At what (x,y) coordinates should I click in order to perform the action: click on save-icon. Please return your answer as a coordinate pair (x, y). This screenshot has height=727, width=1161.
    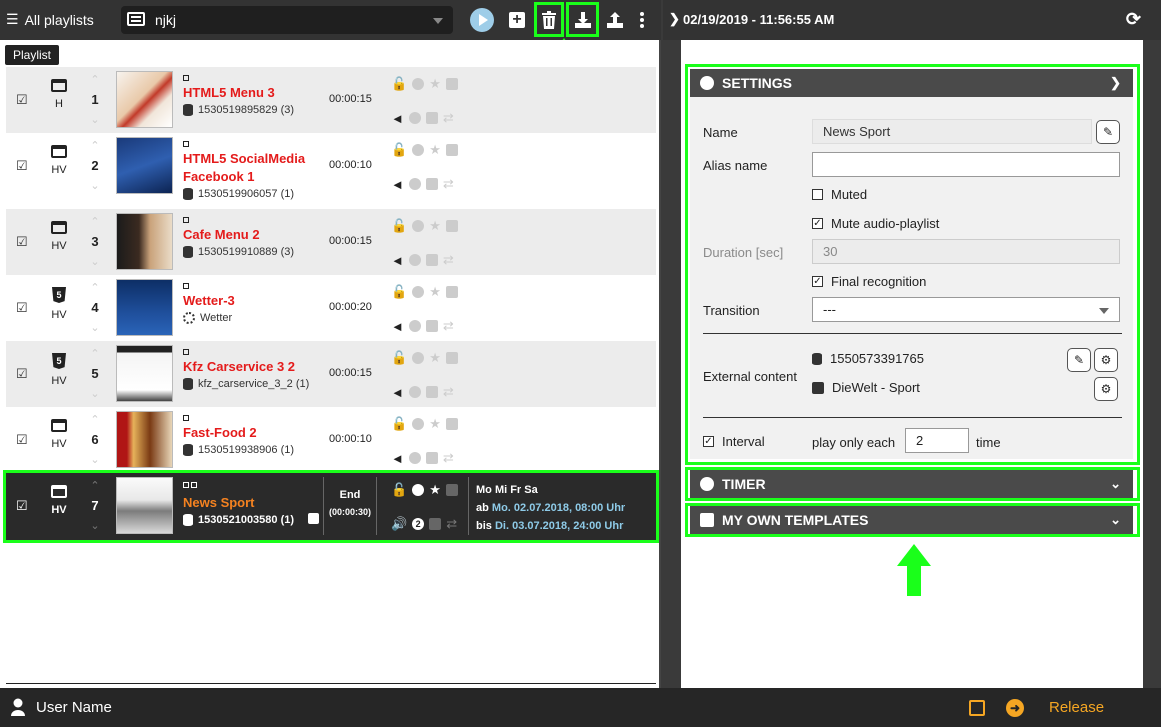
    Looking at the image, I should click on (977, 708).